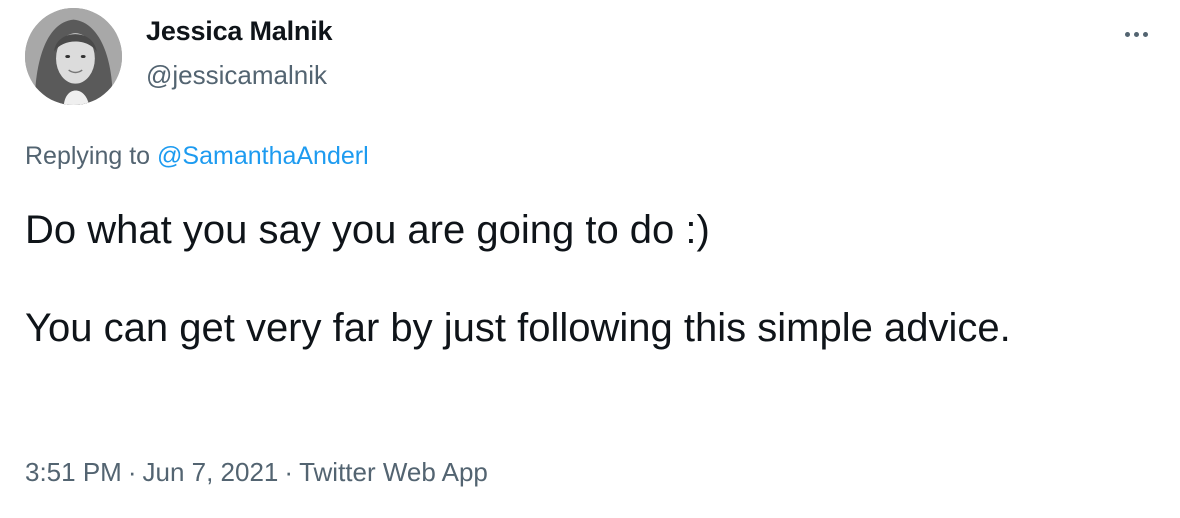 Image resolution: width=1180 pixels, height=518 pixels. I want to click on more-horizontal-icon, so click(1127, 34).